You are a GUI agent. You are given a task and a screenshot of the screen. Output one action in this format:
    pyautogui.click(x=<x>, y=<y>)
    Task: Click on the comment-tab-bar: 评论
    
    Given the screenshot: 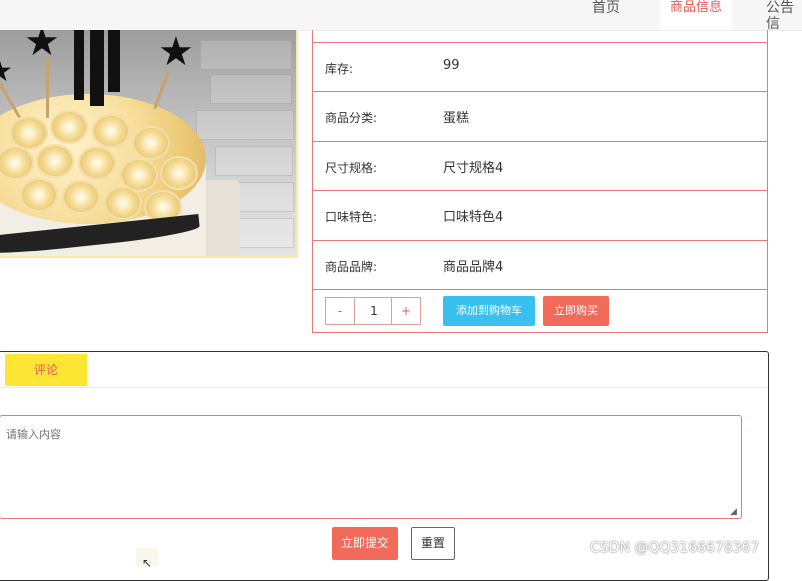 What is the action you would take?
    pyautogui.click(x=383, y=370)
    